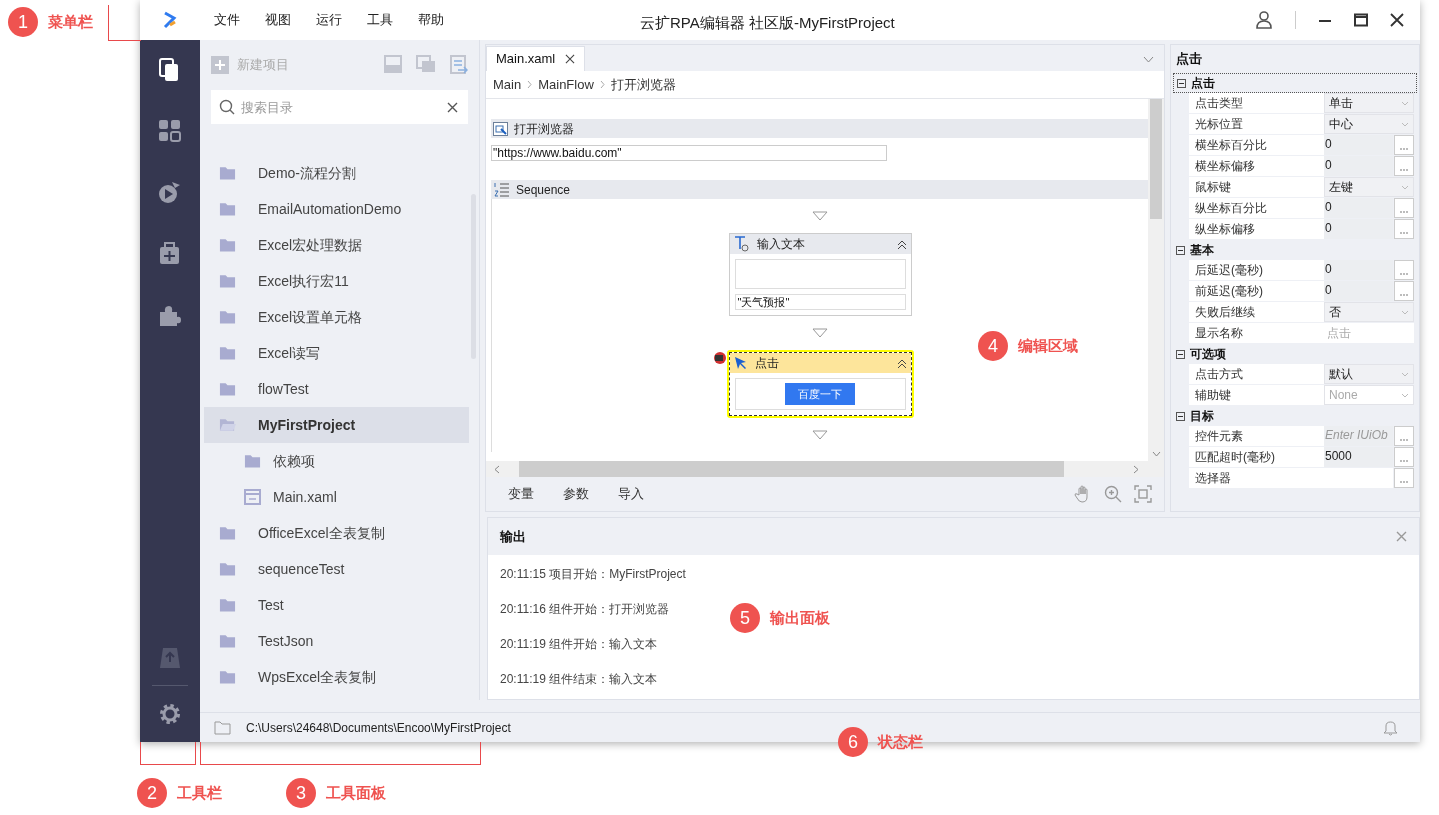 Image resolution: width=1439 pixels, height=815 pixels. I want to click on scroll-left-icon, so click(497, 469).